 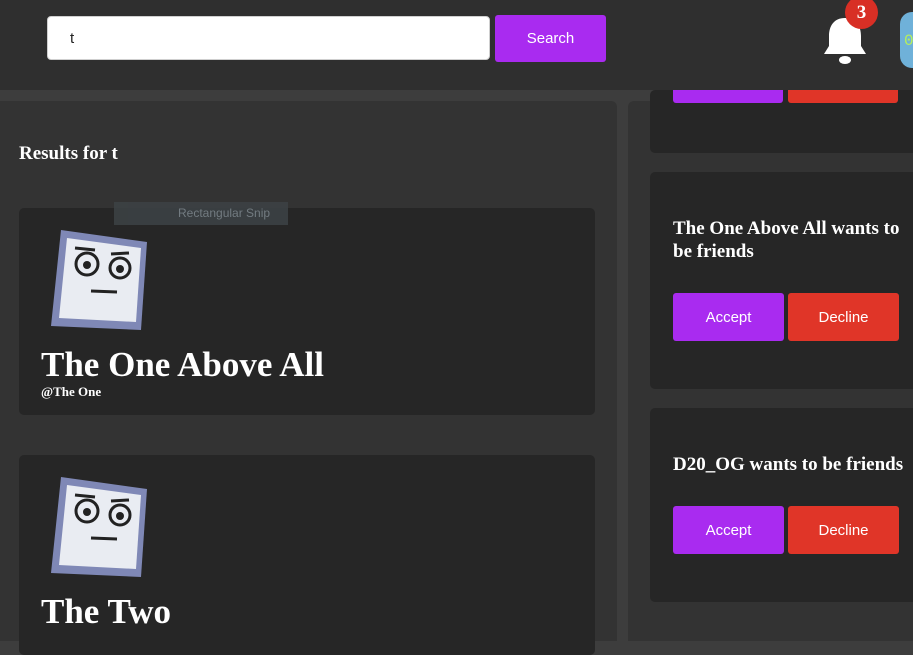 What do you see at coordinates (550, 38) in the screenshot?
I see `search-button: Search` at bounding box center [550, 38].